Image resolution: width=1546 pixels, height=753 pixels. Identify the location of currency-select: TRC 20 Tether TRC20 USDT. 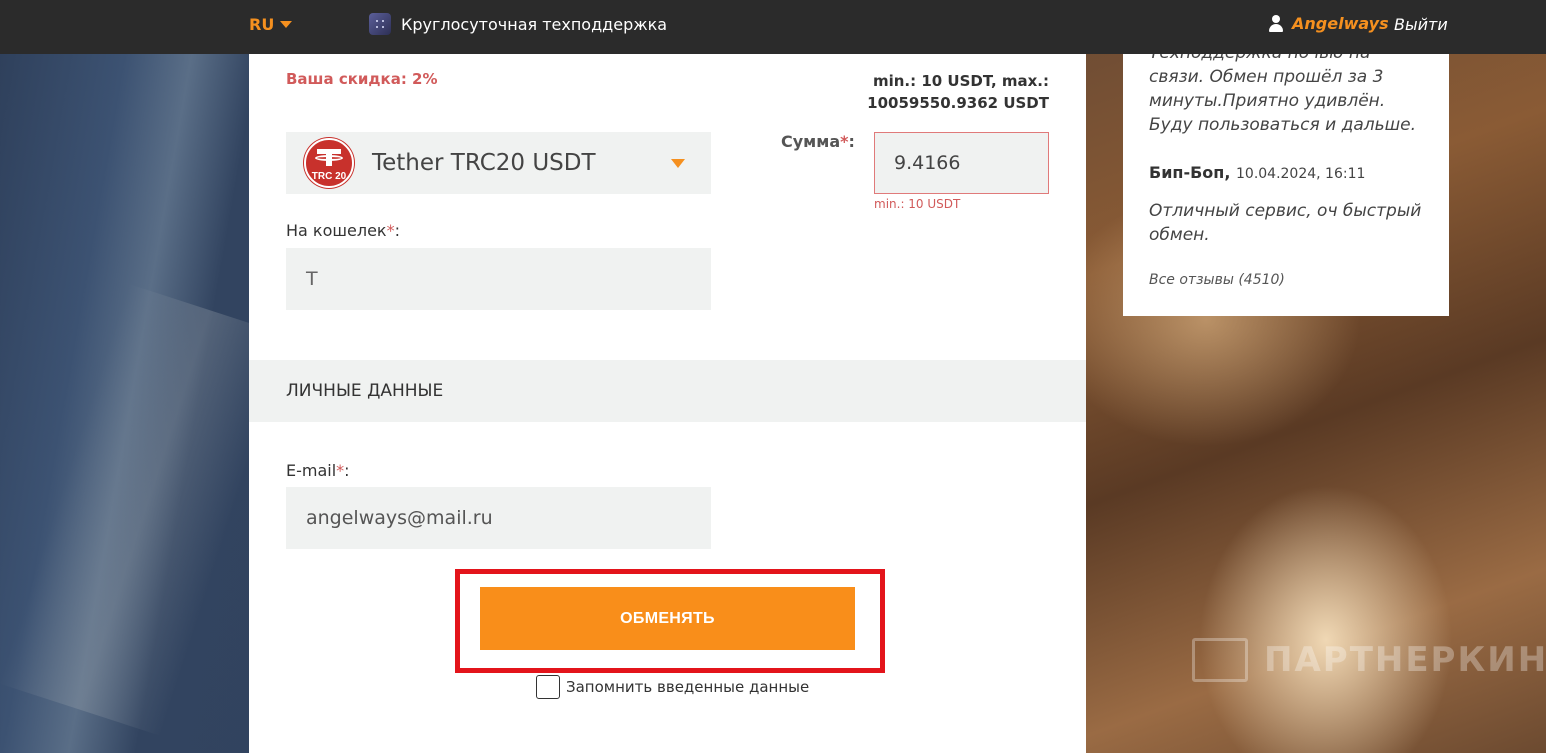
(498, 163).